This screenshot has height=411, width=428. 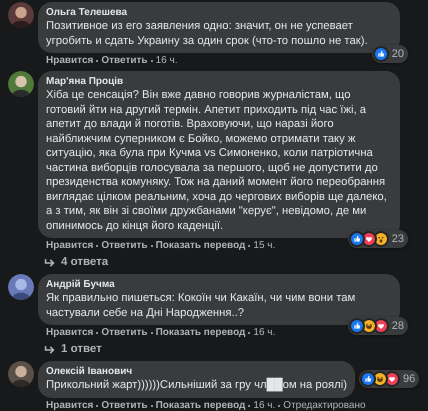 What do you see at coordinates (219, 81) in the screenshot?
I see `author-name: Мар'яна Проців` at bounding box center [219, 81].